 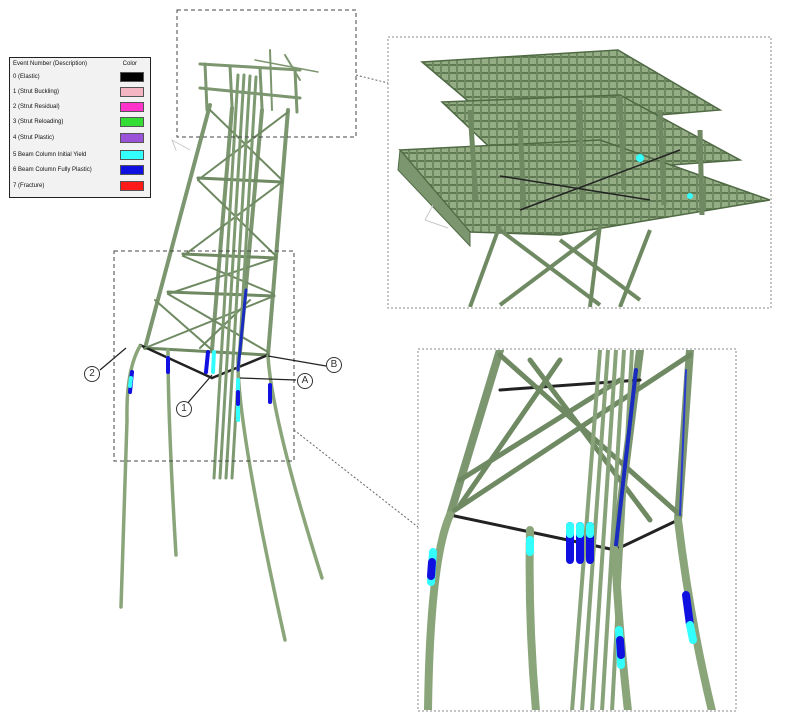 What do you see at coordinates (34, 138) in the screenshot?
I see `legend-label: 4 (Strut Plastic)` at bounding box center [34, 138].